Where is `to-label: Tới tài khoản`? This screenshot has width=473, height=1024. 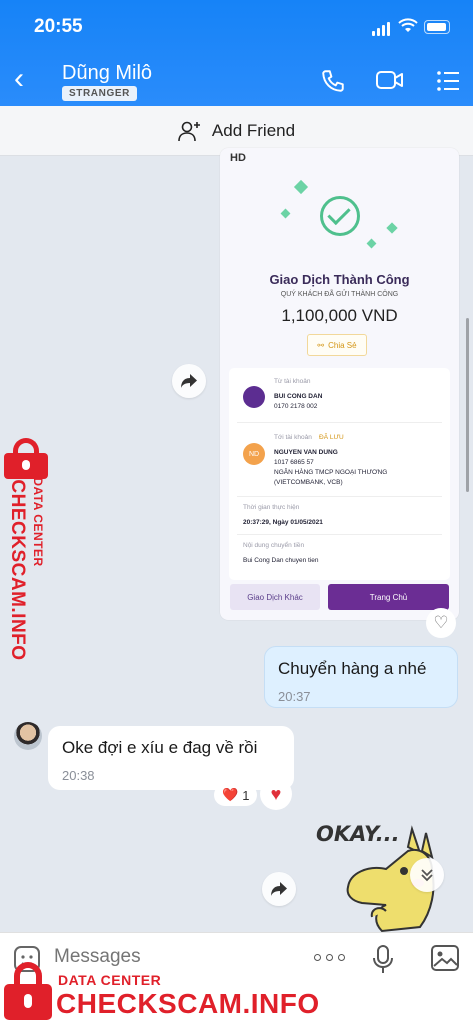 to-label: Tới tài khoản is located at coordinates (293, 437).